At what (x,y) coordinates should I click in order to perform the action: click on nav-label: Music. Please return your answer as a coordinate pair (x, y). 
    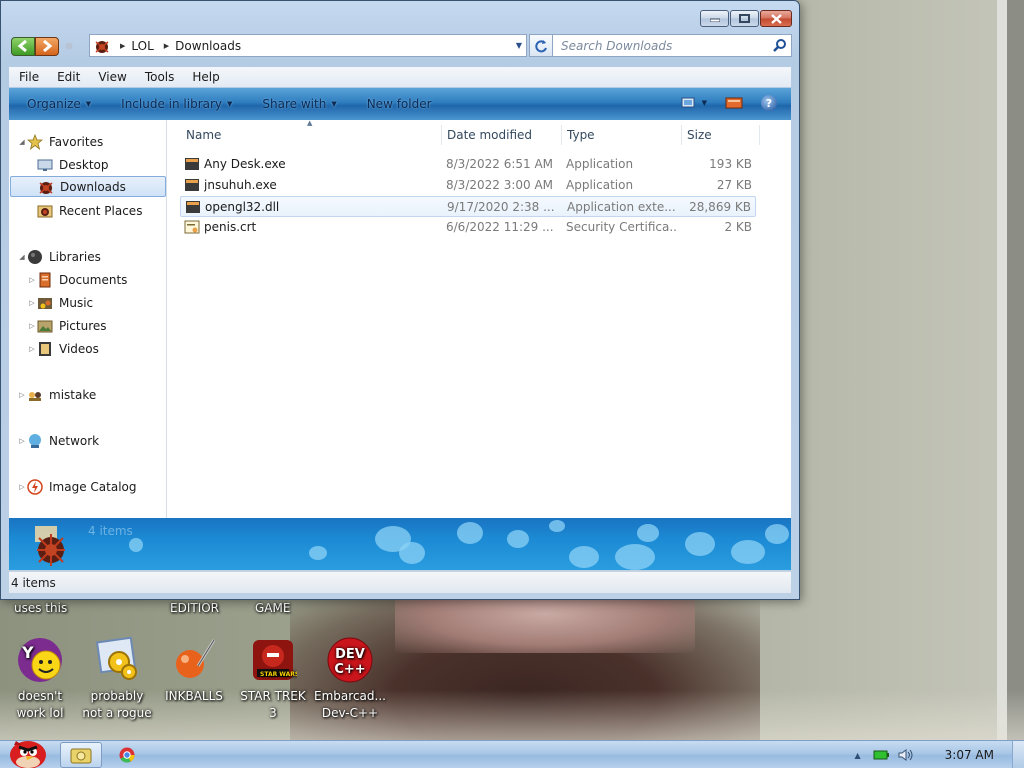
    Looking at the image, I should click on (76, 302).